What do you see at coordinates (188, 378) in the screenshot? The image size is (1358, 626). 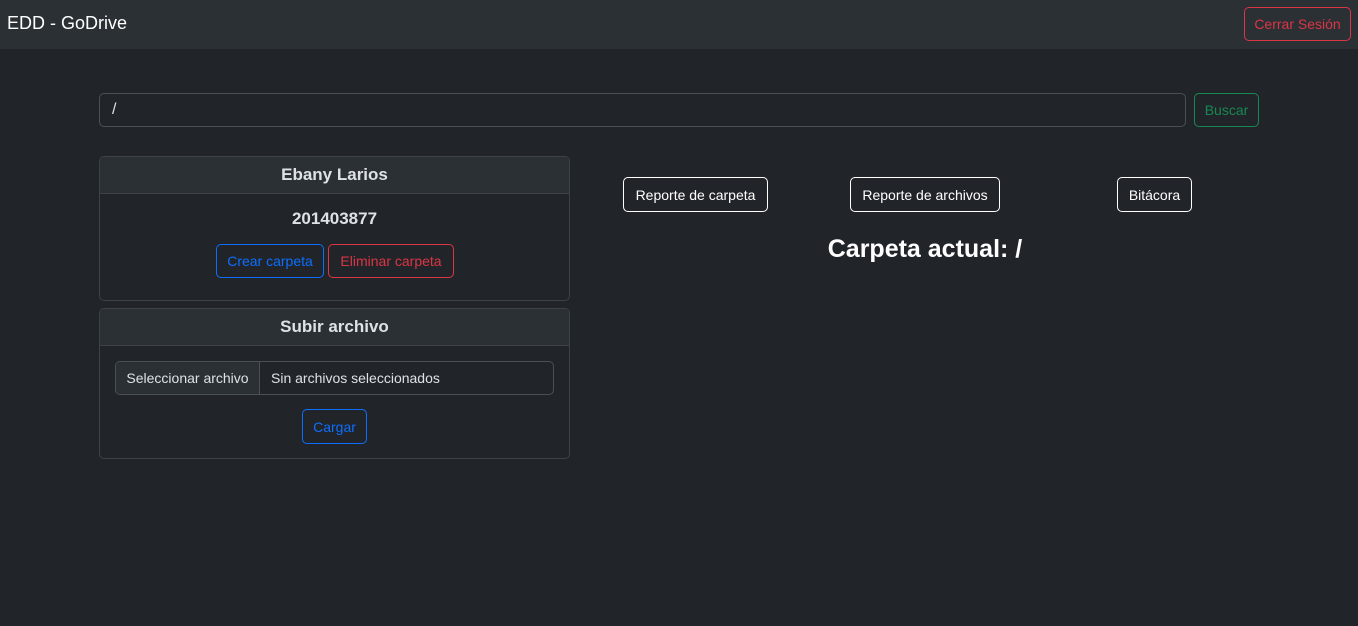 I see `select-file-button: Seleccionar archivo` at bounding box center [188, 378].